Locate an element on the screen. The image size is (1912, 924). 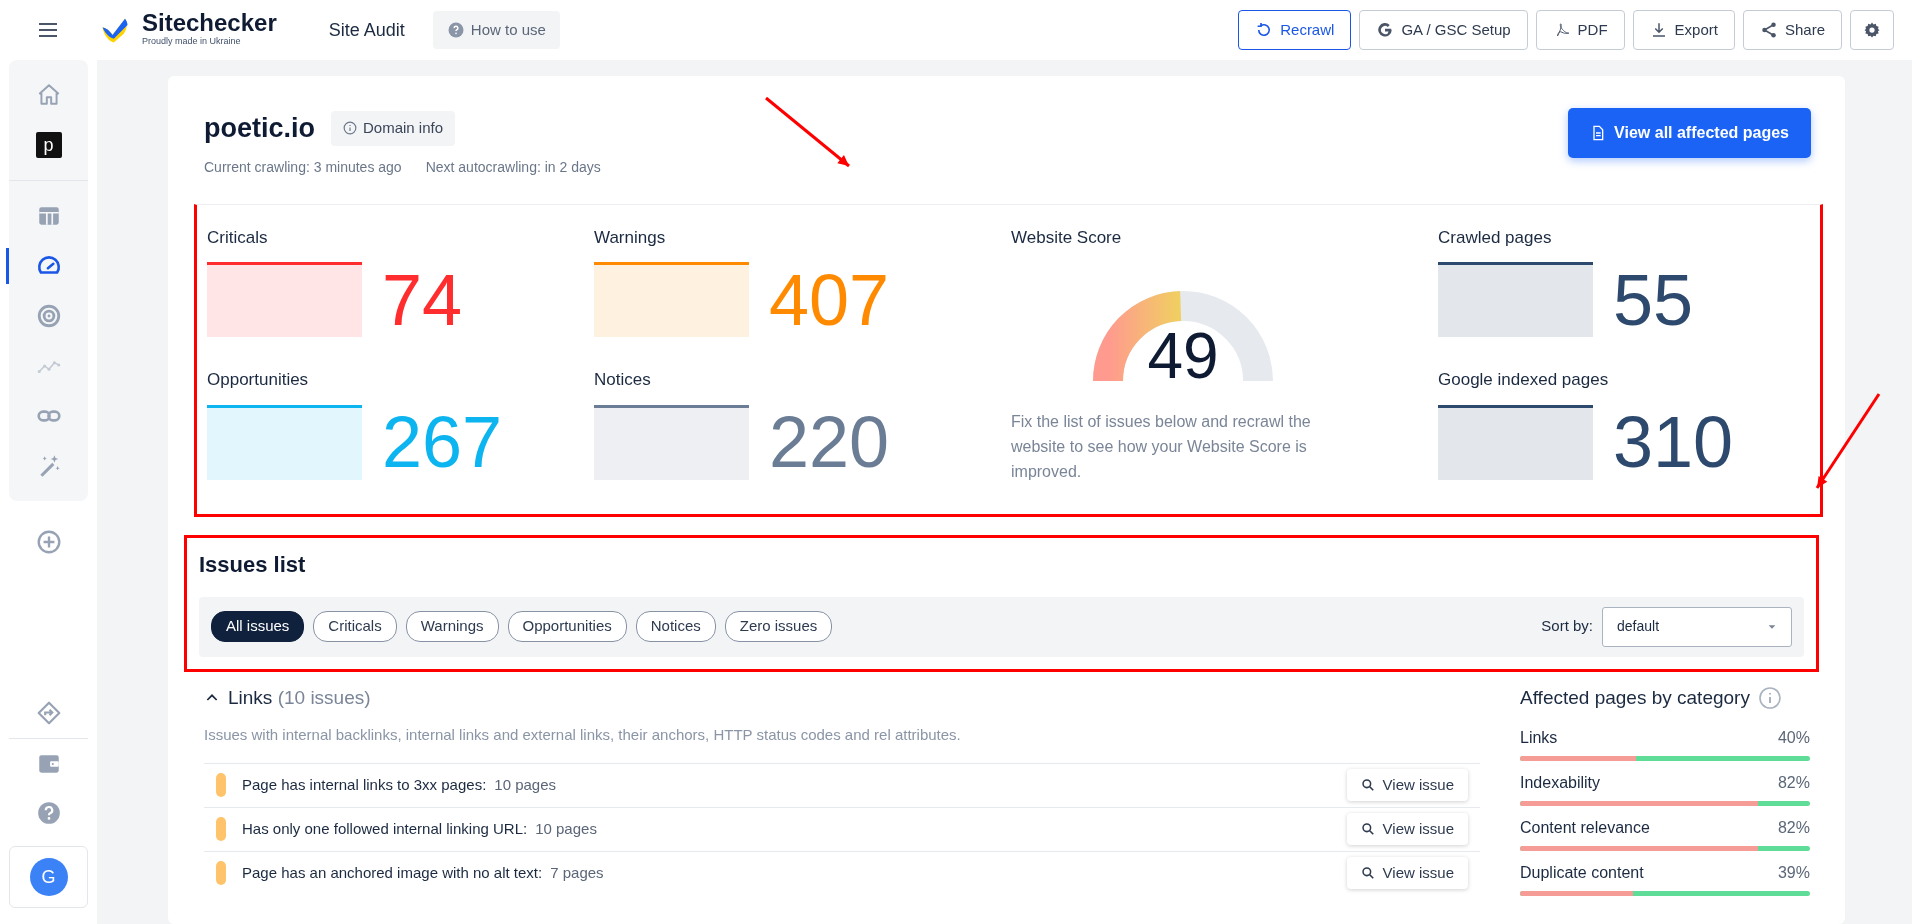
stat-label: Google indexed pages is located at coordinates (1524, 380).